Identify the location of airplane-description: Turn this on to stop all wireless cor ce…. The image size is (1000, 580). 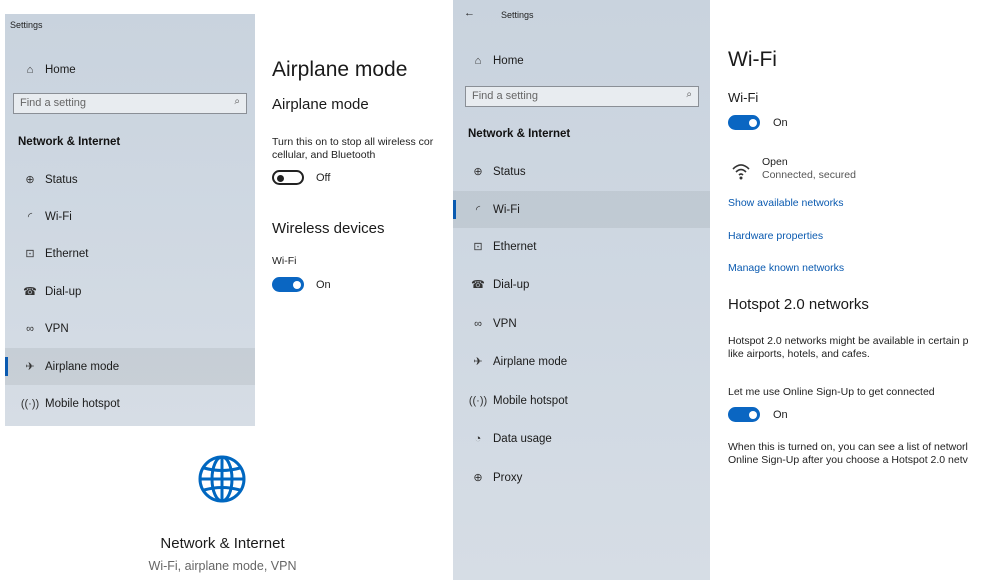
(362, 148).